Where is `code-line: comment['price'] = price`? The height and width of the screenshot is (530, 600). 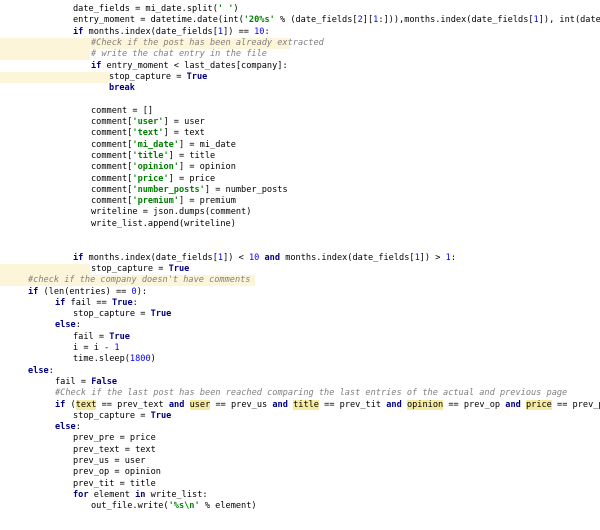
code-line: comment['price'] = price is located at coordinates (300, 179).